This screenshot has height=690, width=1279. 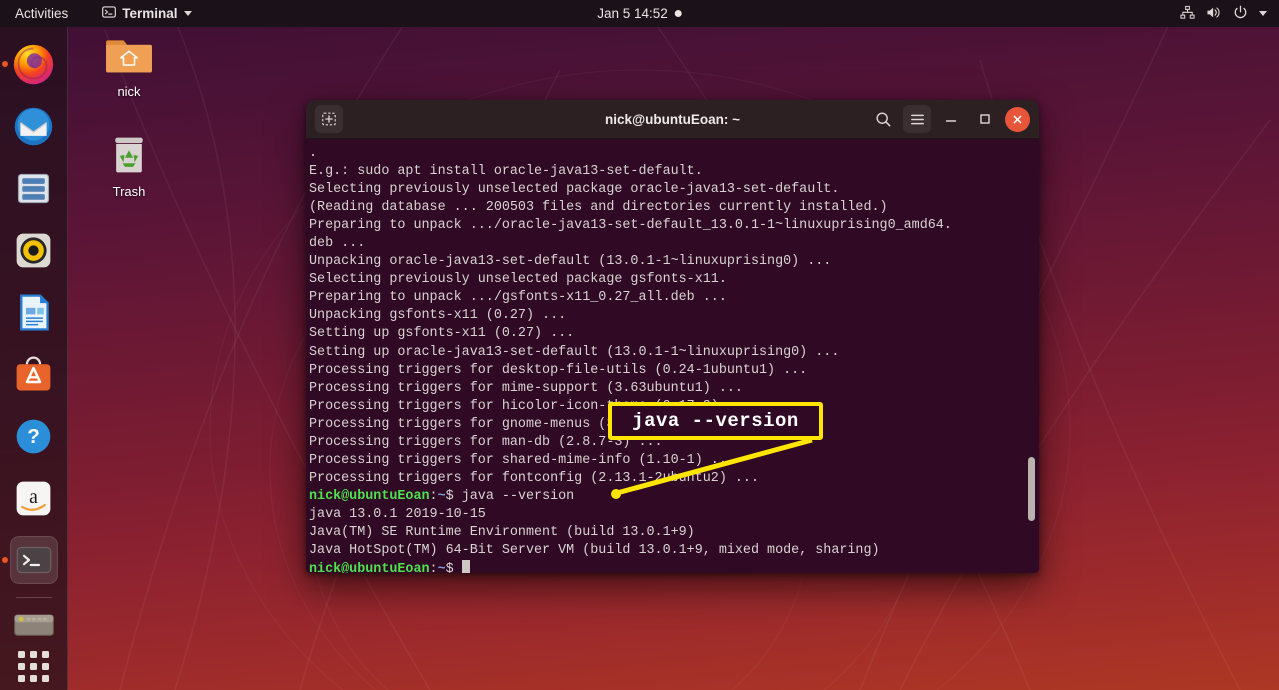 I want to click on libreoffice-writer-icon, so click(x=34, y=312).